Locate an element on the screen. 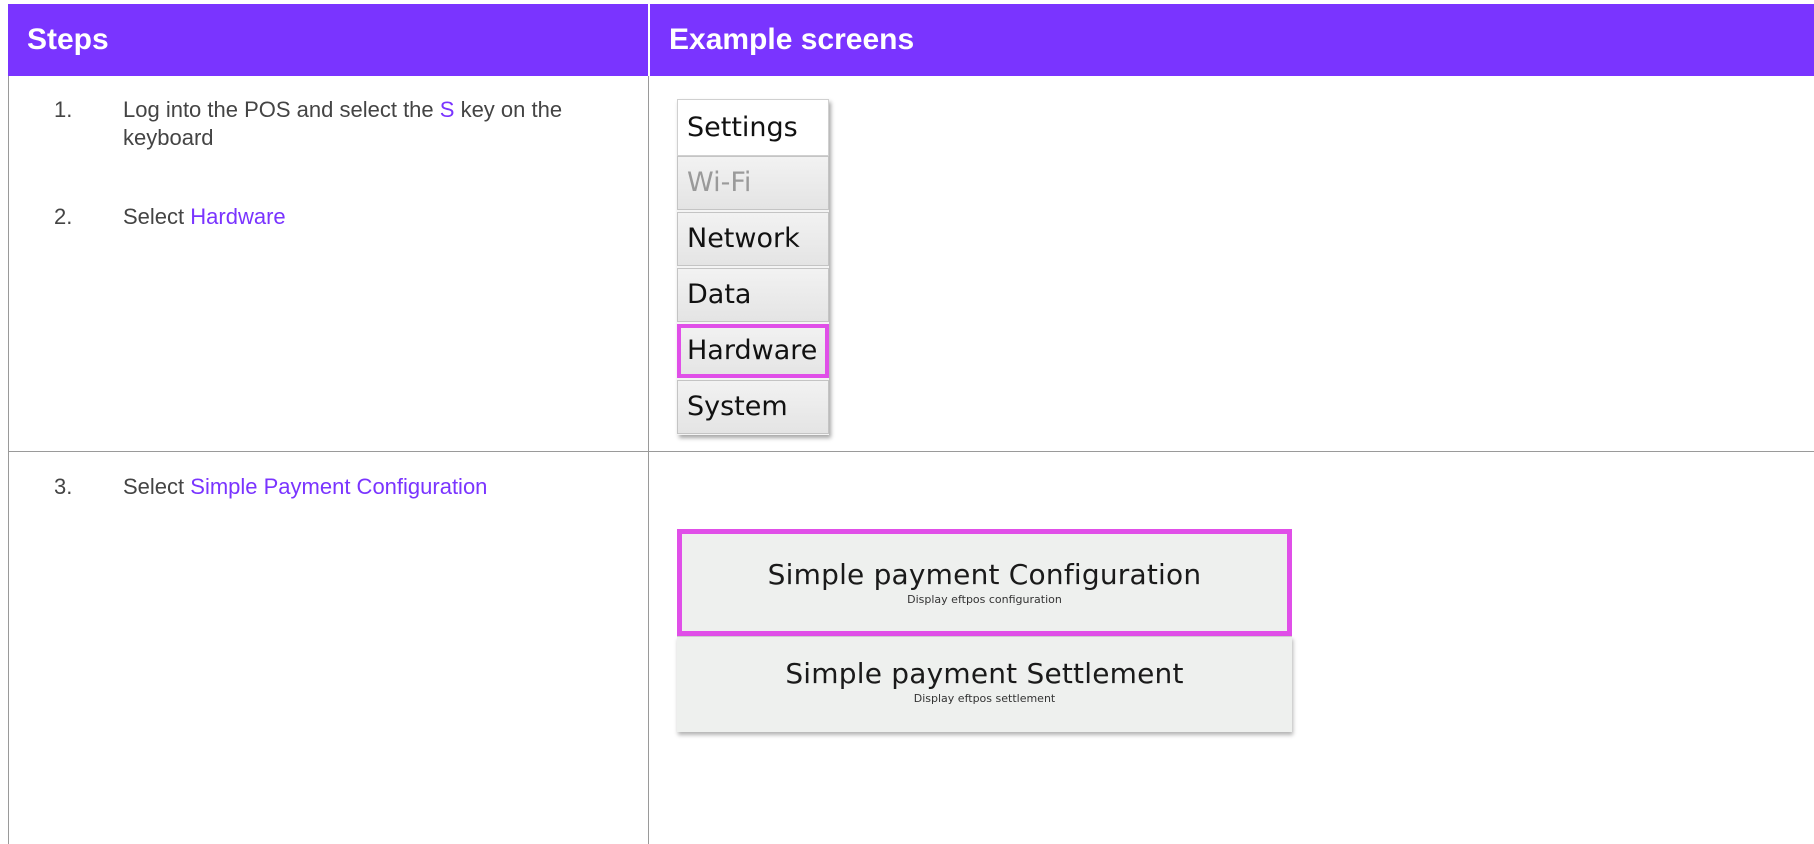 This screenshot has height=844, width=1814. steps-header: Steps is located at coordinates (328, 40).